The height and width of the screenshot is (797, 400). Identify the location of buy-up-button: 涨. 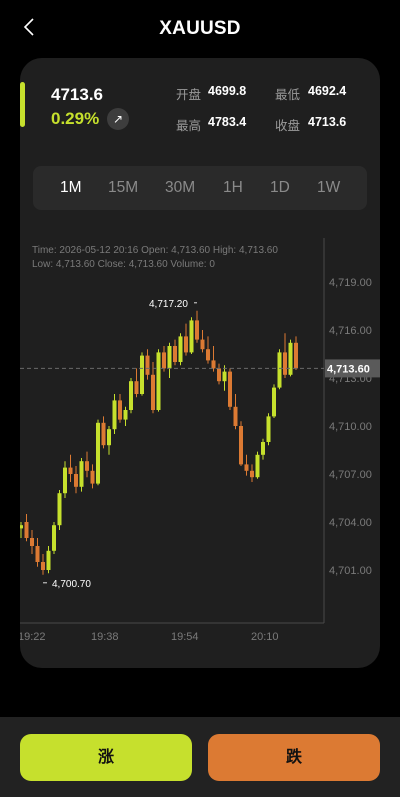
(106, 757).